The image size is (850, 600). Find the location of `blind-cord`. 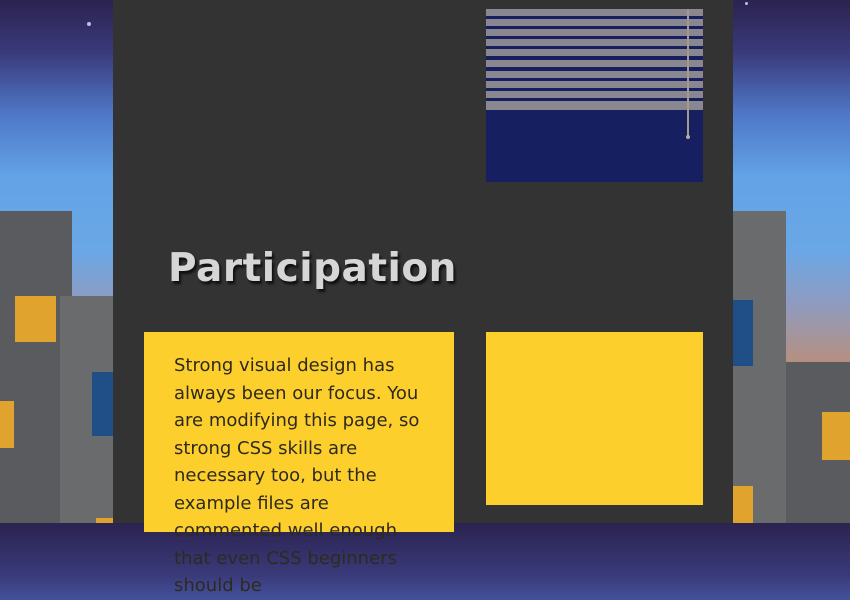

blind-cord is located at coordinates (688, 73).